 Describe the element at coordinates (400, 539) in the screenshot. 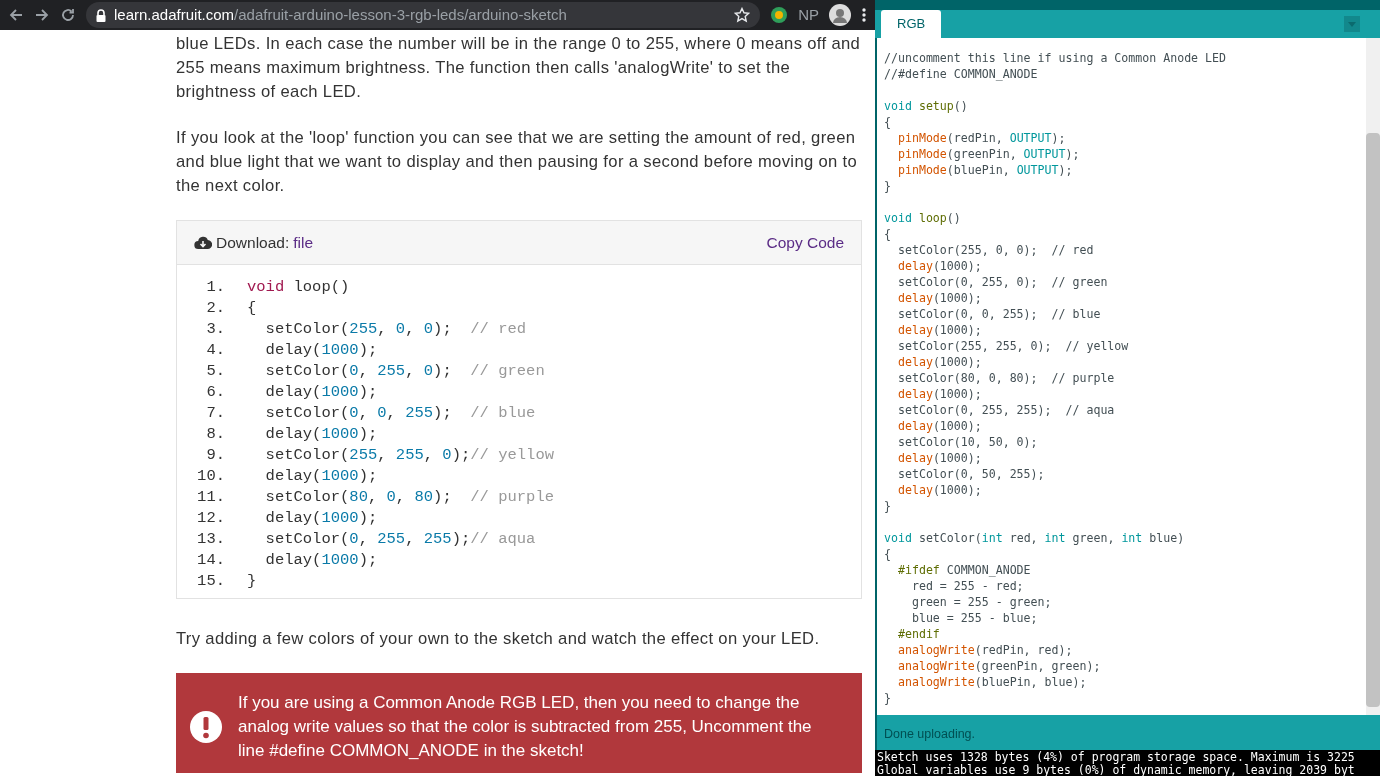

I see `code-line: setColor(0, 255, 255);// aqua` at that location.